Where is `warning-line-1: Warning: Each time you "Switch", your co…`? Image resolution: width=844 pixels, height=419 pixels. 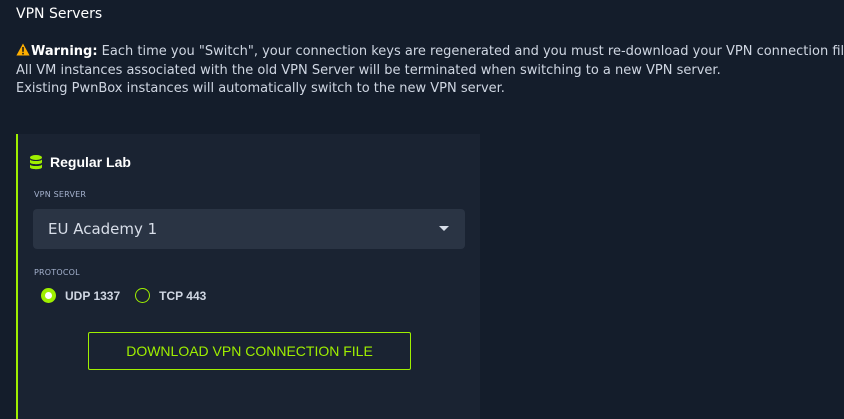 warning-line-1: Warning: Each time you "Switch", your co… is located at coordinates (430, 52).